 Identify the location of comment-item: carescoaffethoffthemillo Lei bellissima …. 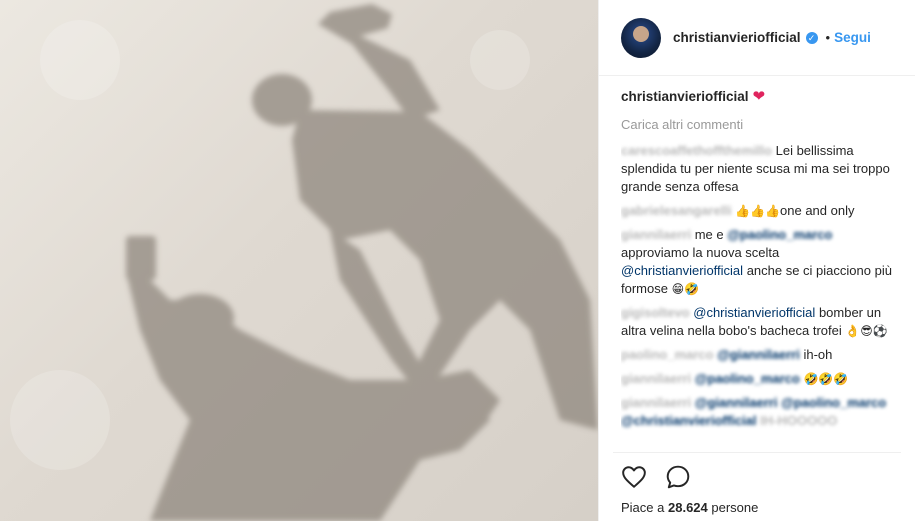
(761, 169).